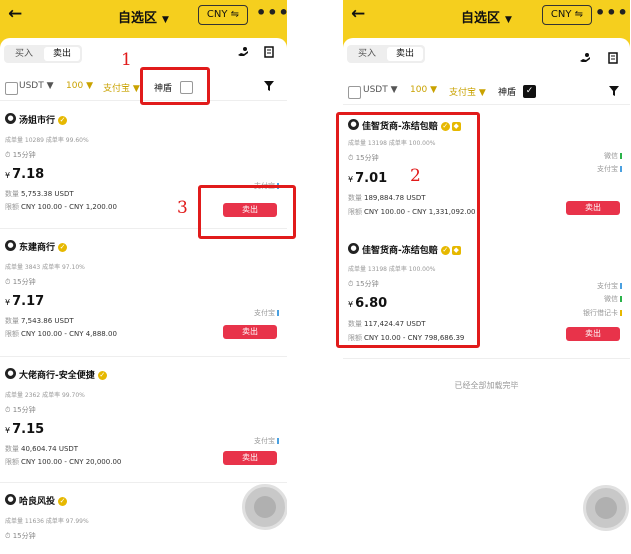 This screenshot has width=631, height=554. I want to click on all-loaded-message: 已经全部加载完毕, so click(486, 385).